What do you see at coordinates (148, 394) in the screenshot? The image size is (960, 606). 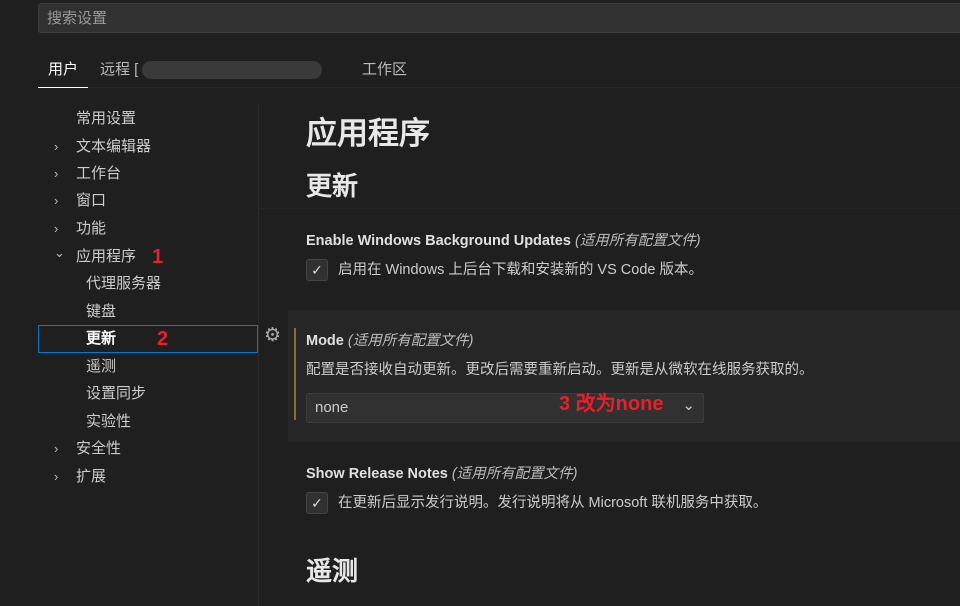 I see `toc-settings-sync: 设置同步` at bounding box center [148, 394].